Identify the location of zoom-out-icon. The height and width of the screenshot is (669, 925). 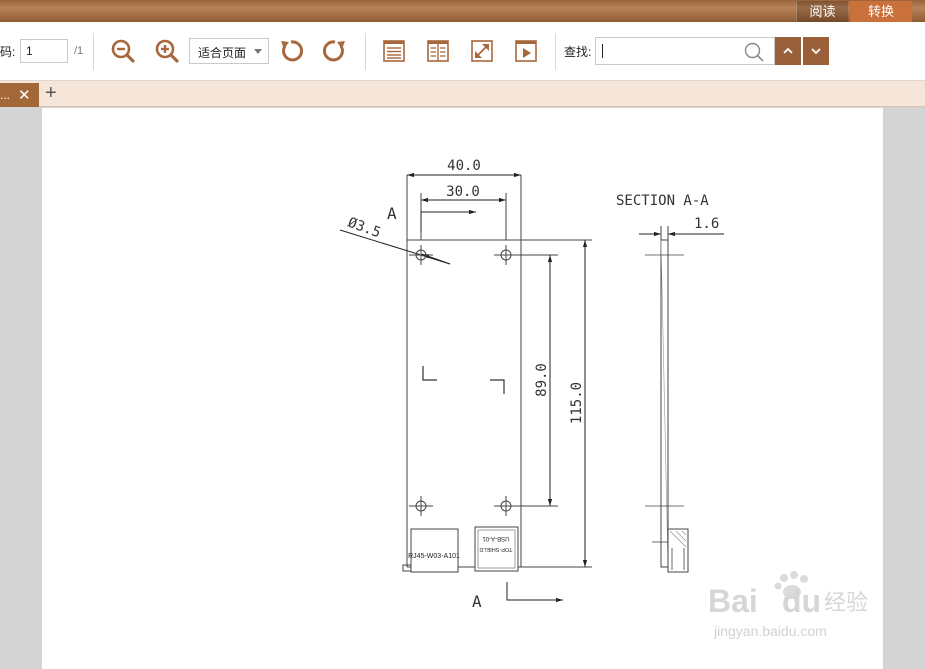
(123, 51).